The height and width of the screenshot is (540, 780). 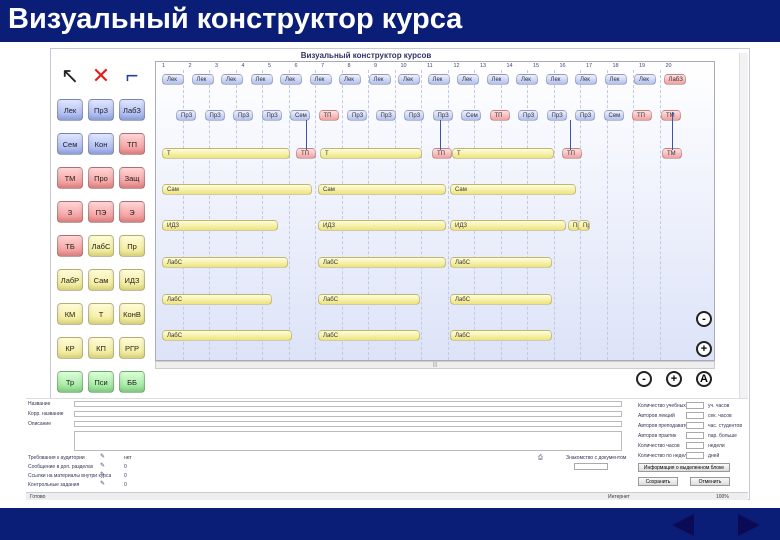 I want to click on palette-block: Э, so click(x=132, y=212).